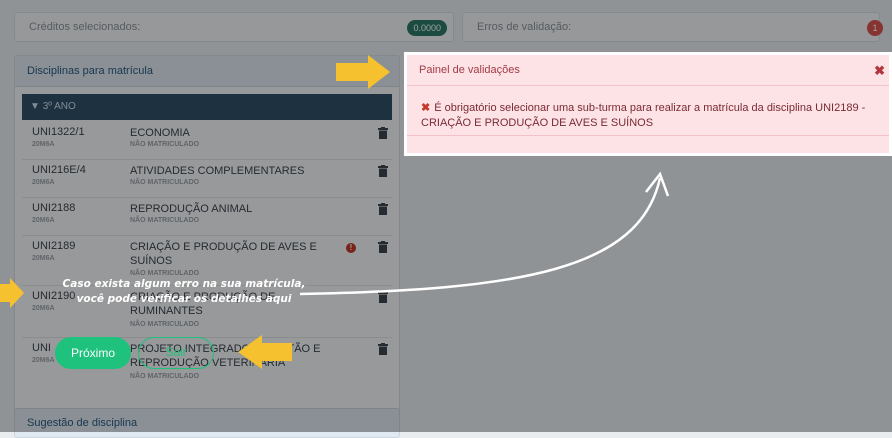 The width and height of the screenshot is (892, 438). Describe the element at coordinates (93, 353) in the screenshot. I see `next-button: Próximo` at that location.